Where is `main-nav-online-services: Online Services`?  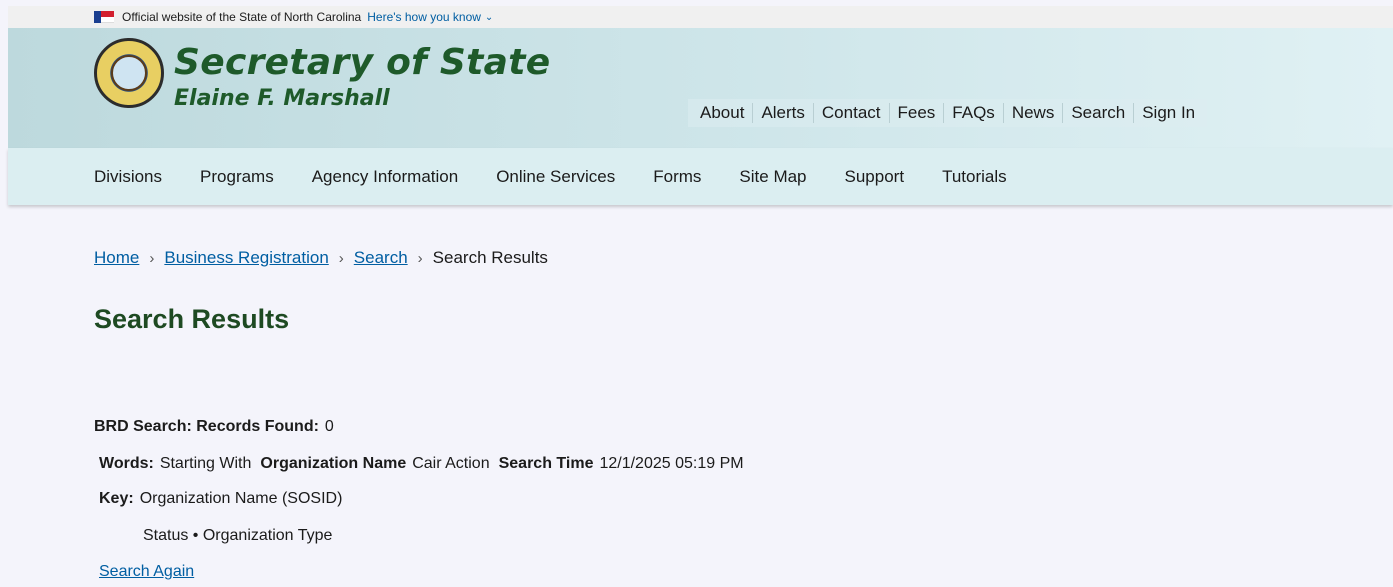
main-nav-online-services: Online Services is located at coordinates (555, 177).